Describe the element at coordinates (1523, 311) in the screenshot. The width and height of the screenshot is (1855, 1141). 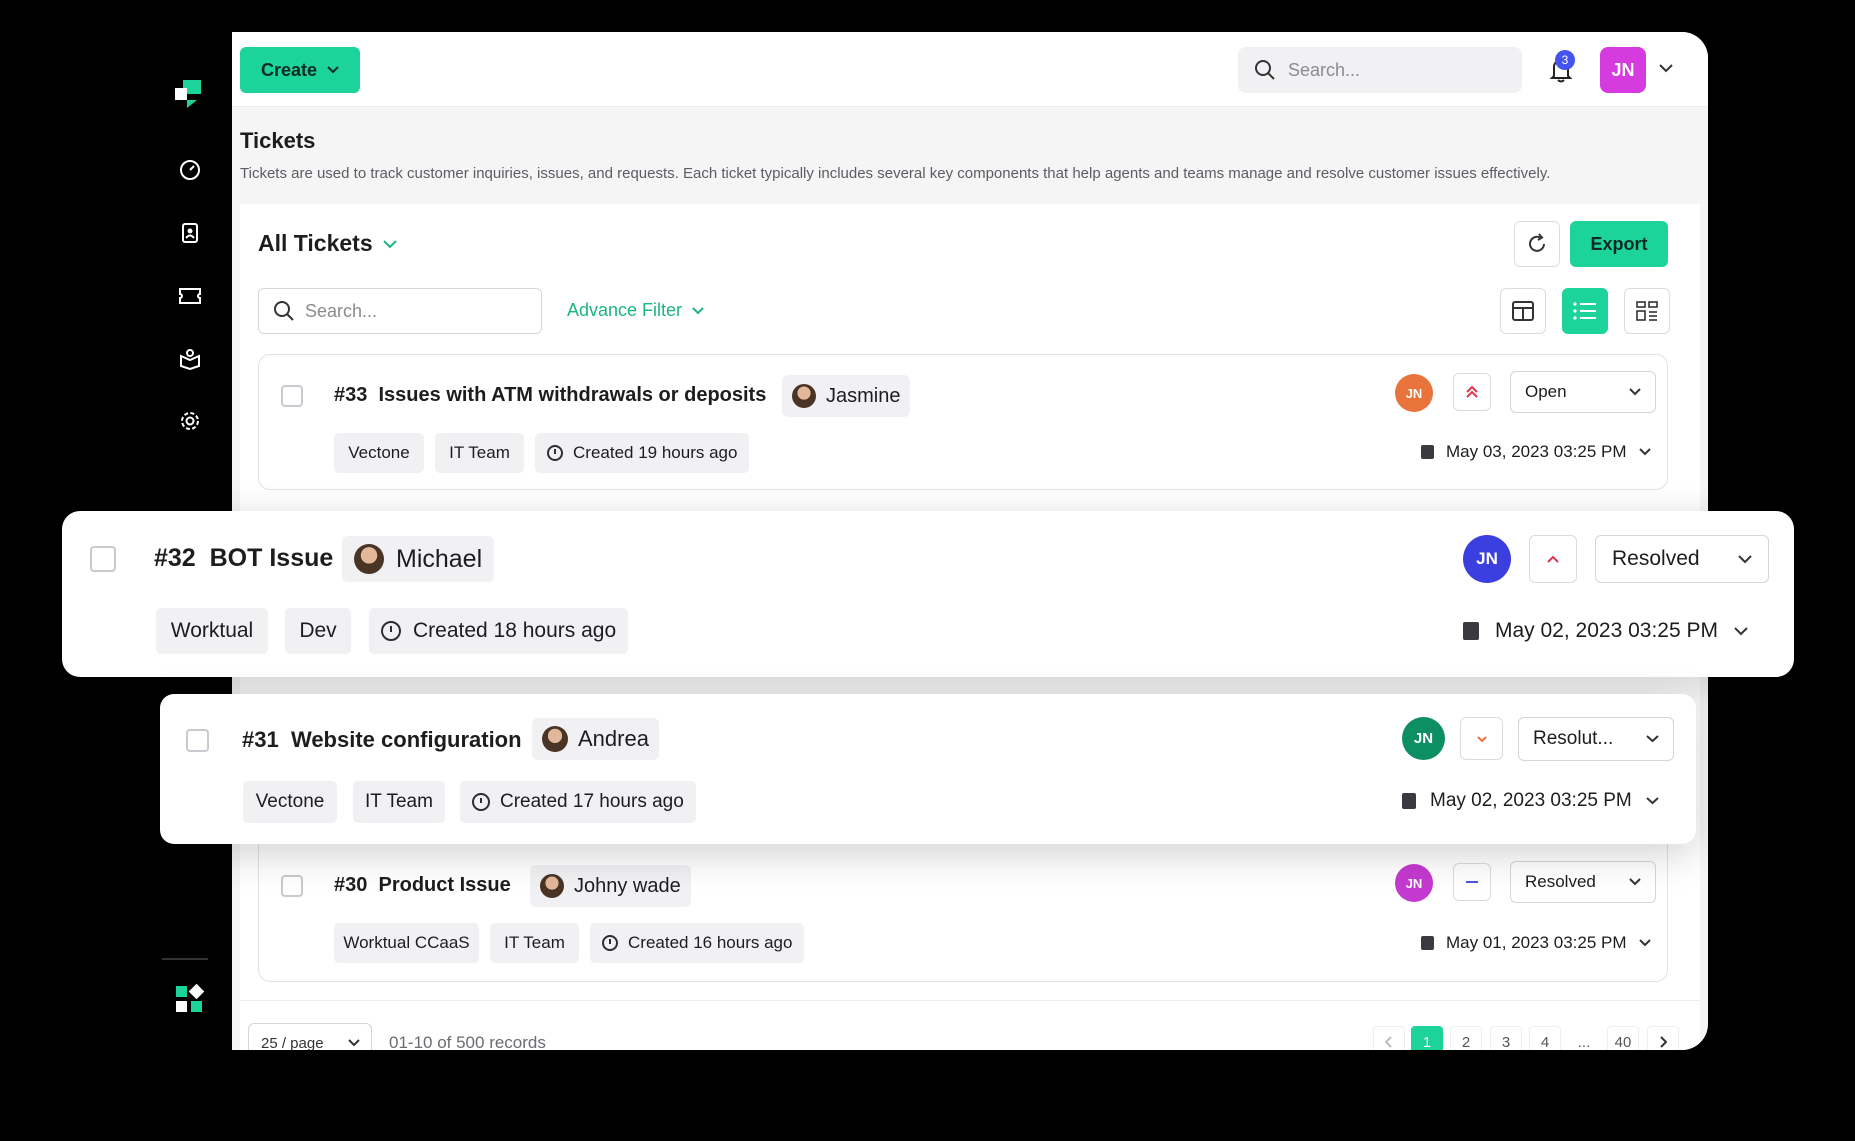
I see `table-view-button` at that location.